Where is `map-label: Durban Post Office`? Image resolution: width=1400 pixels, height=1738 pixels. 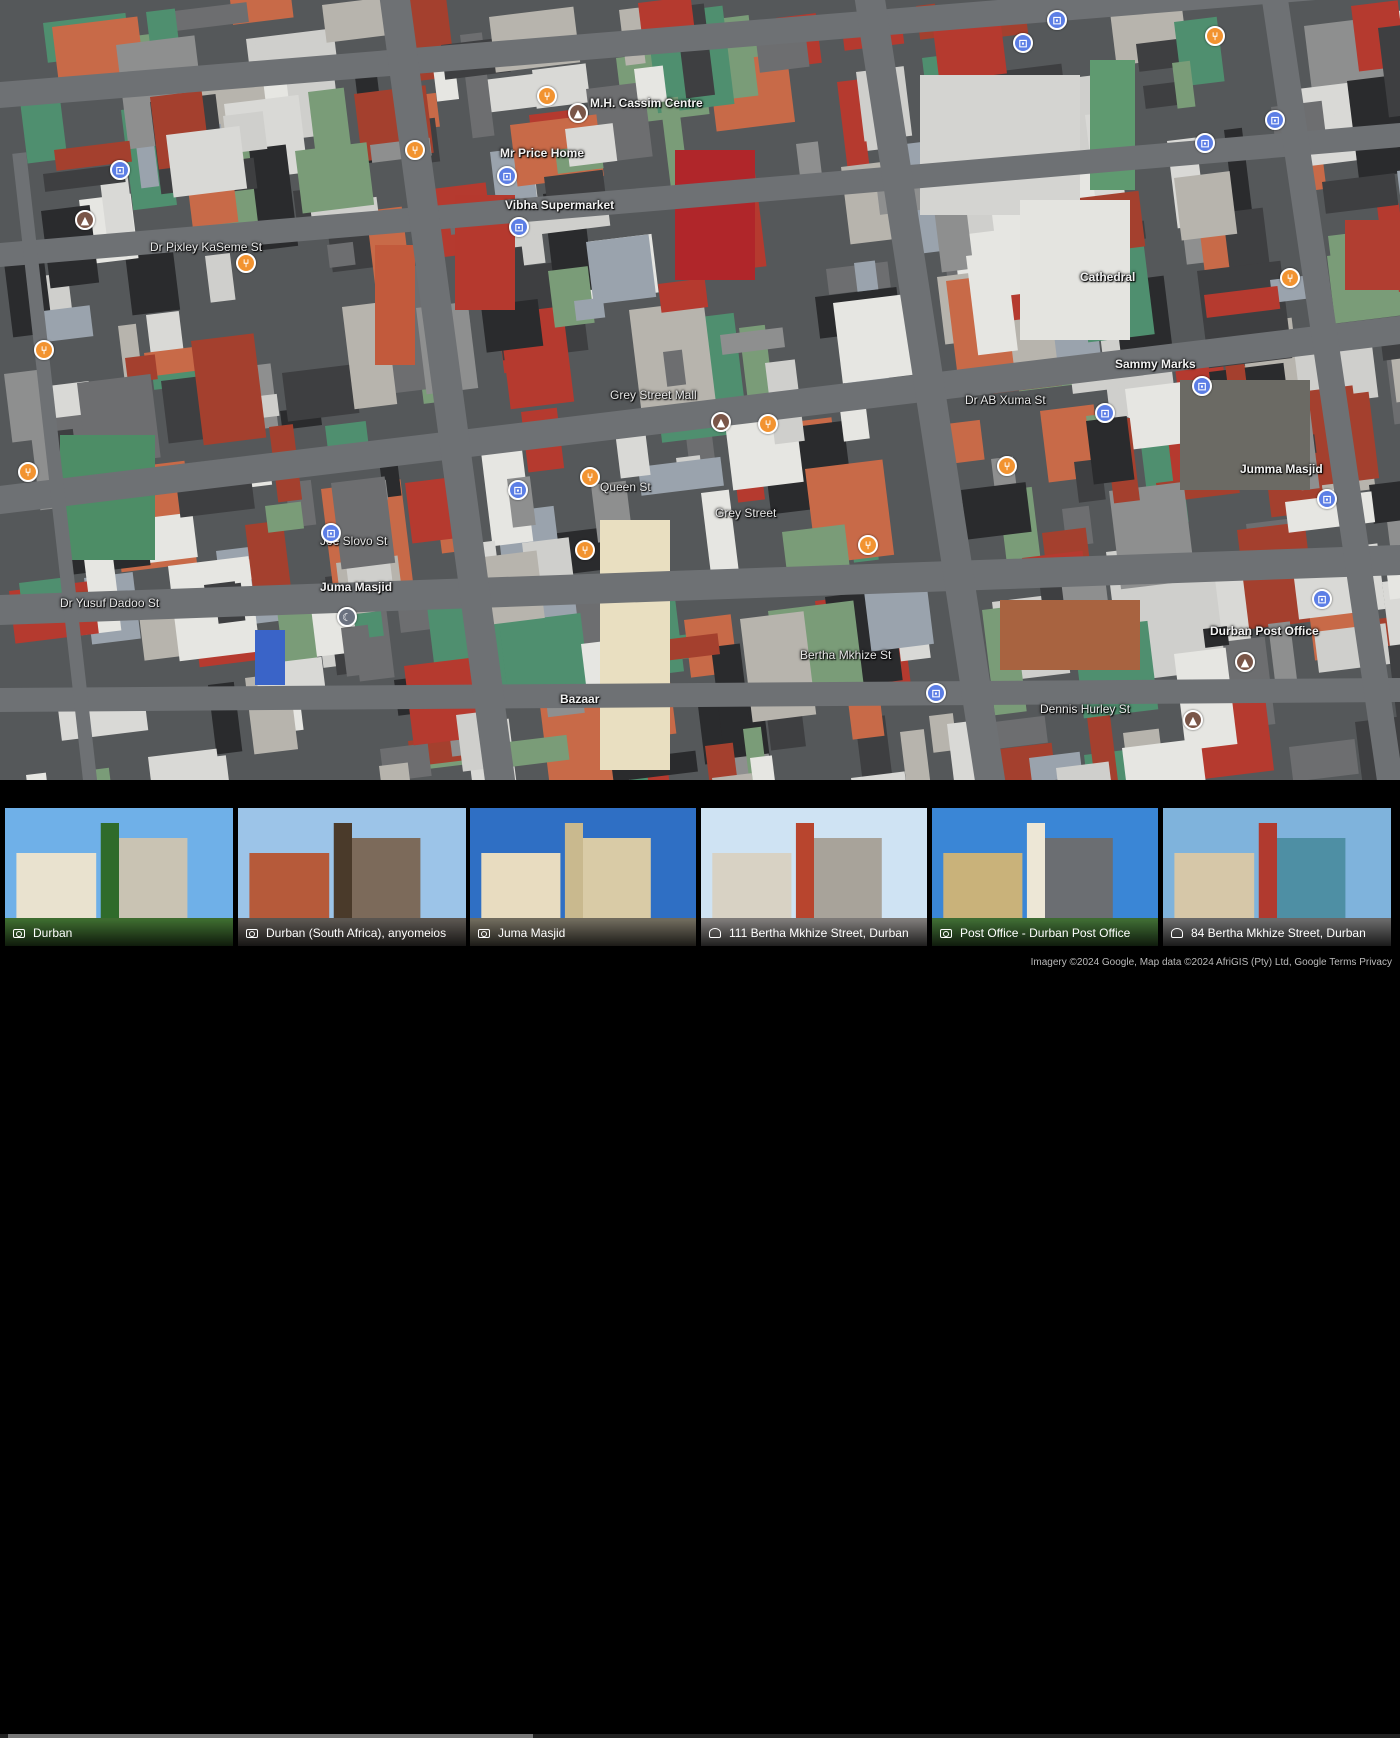
map-label: Durban Post Office is located at coordinates (1264, 631).